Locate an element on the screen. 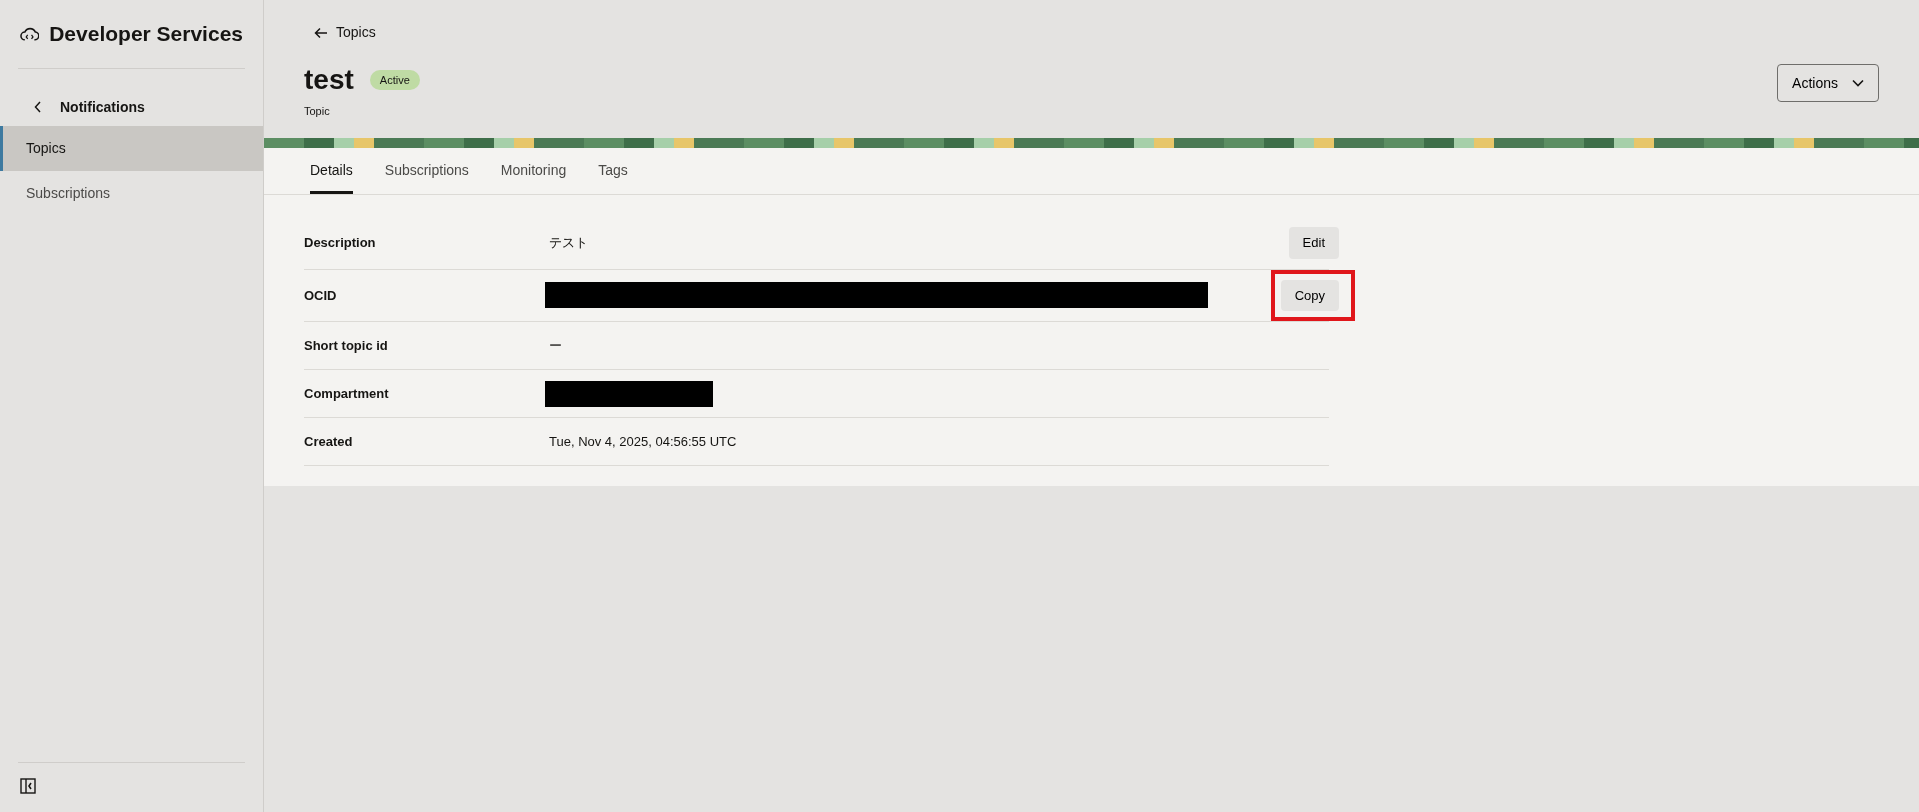  actions-button: Actions is located at coordinates (1828, 83).